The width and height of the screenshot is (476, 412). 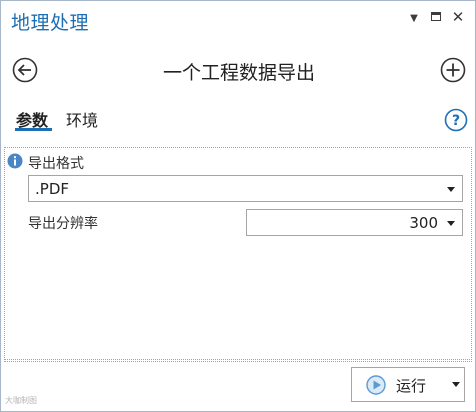 What do you see at coordinates (238, 361) in the screenshot?
I see `footer-divider` at bounding box center [238, 361].